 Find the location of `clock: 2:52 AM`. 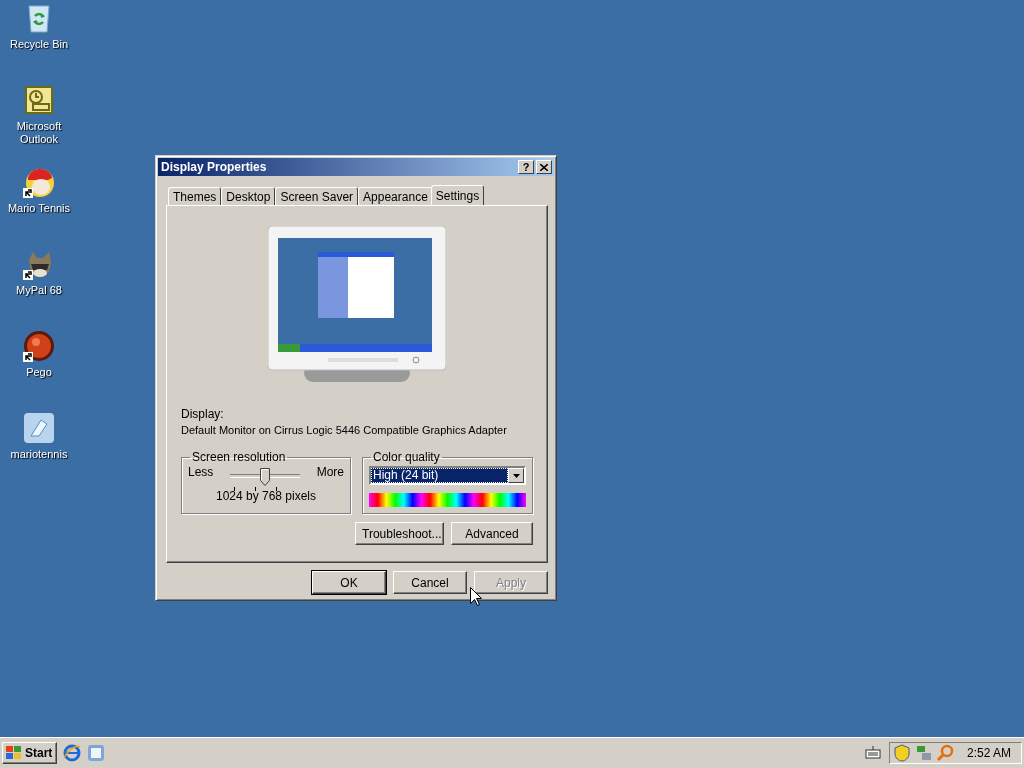

clock: 2:52 AM is located at coordinates (988, 753).